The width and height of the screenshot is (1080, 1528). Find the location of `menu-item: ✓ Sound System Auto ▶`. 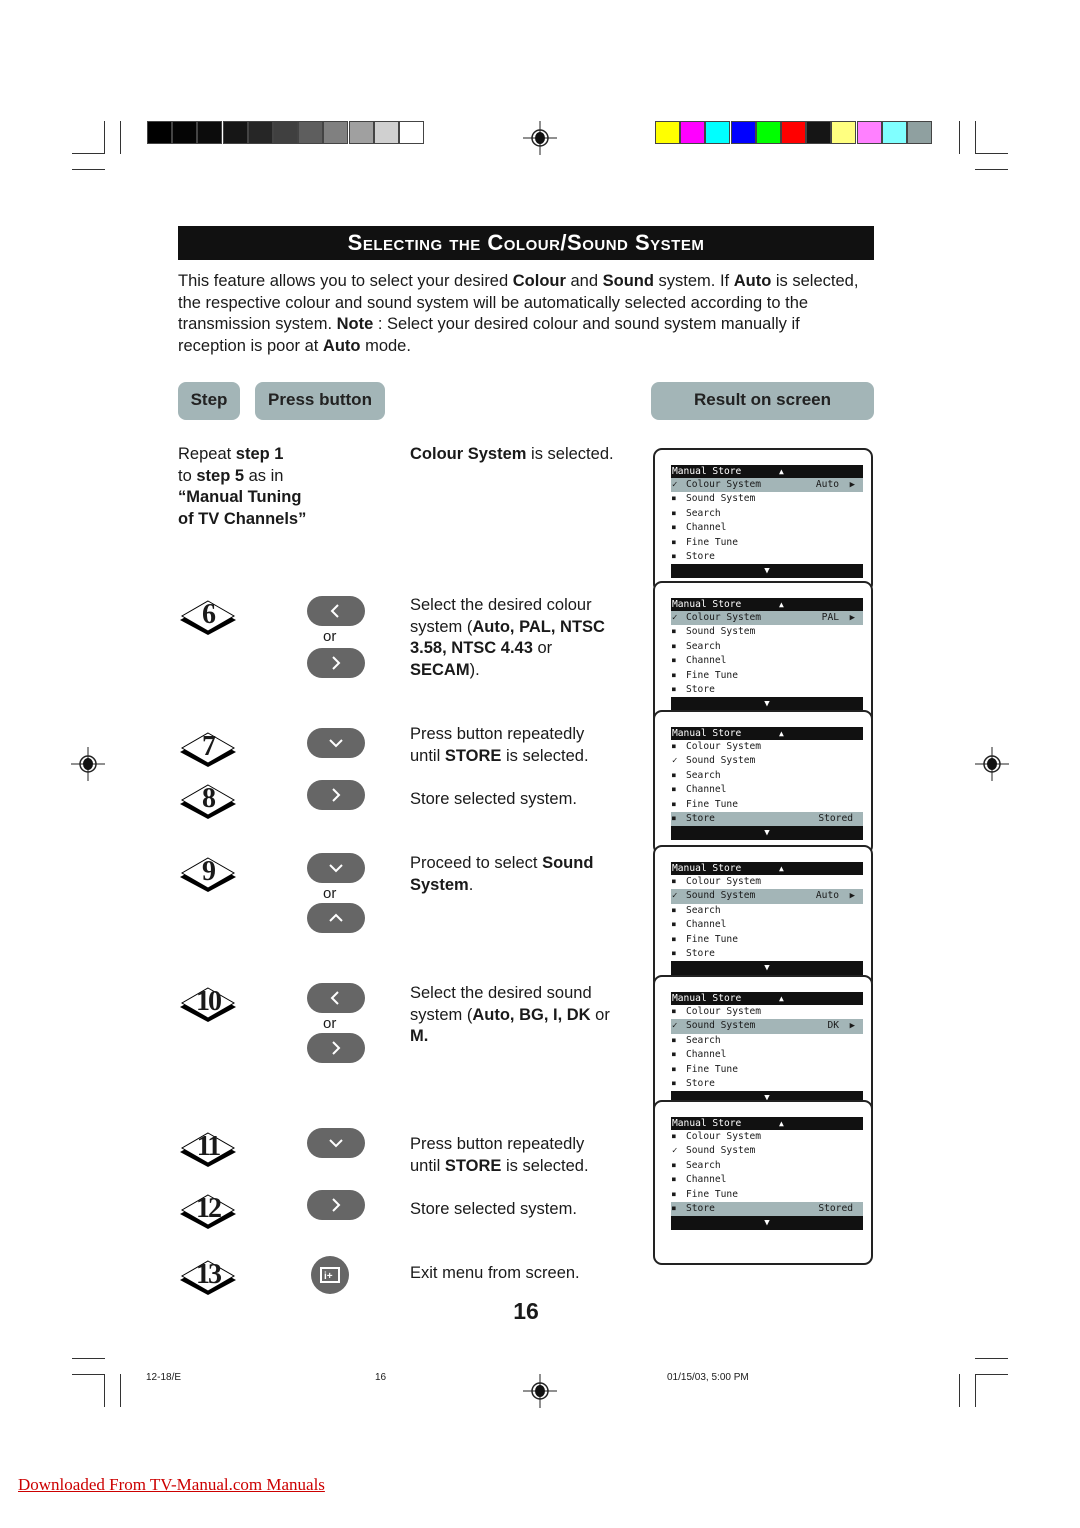

menu-item: ✓ Sound System Auto ▶ is located at coordinates (767, 896).